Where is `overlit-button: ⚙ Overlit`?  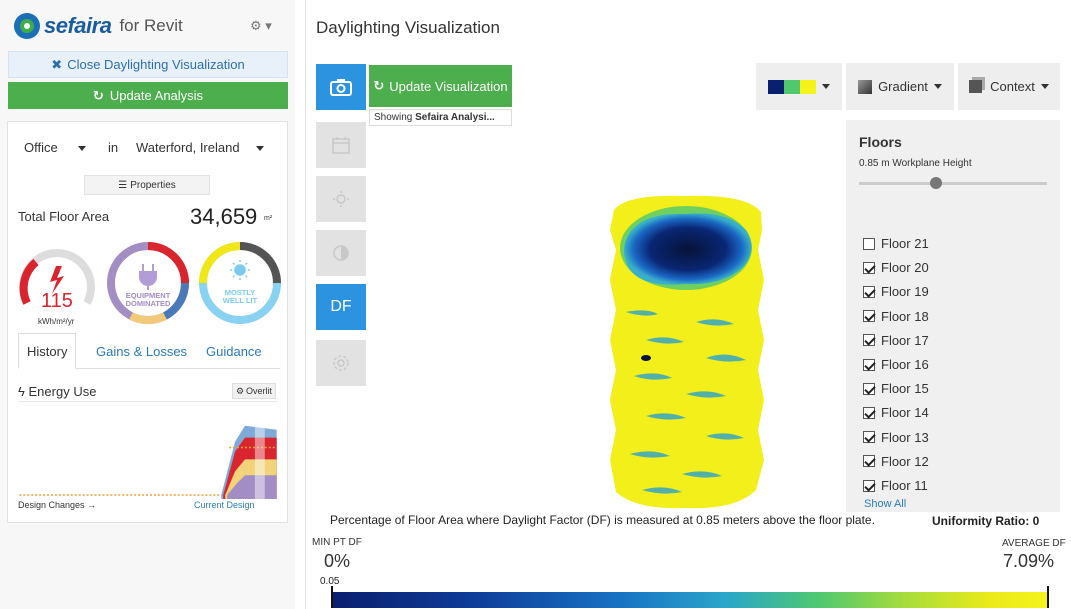
overlit-button: ⚙ Overlit is located at coordinates (254, 391).